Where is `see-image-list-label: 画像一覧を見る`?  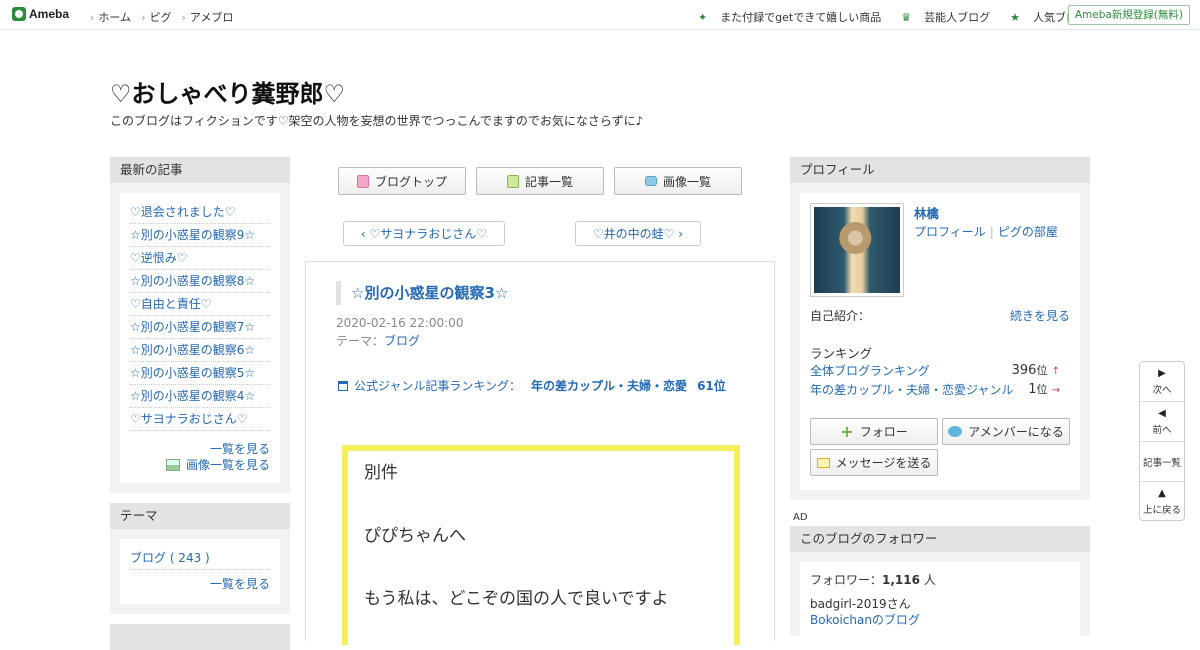
see-image-list-label: 画像一覧を見る is located at coordinates (227, 465).